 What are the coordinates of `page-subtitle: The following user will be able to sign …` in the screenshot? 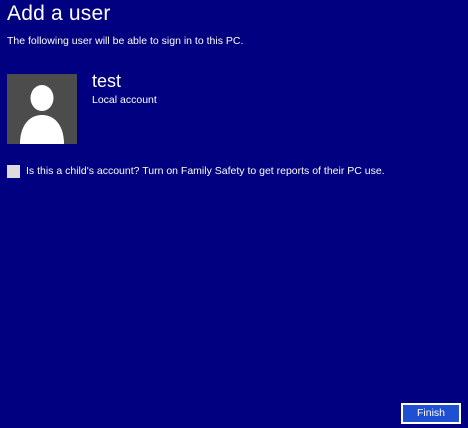 It's located at (125, 41).